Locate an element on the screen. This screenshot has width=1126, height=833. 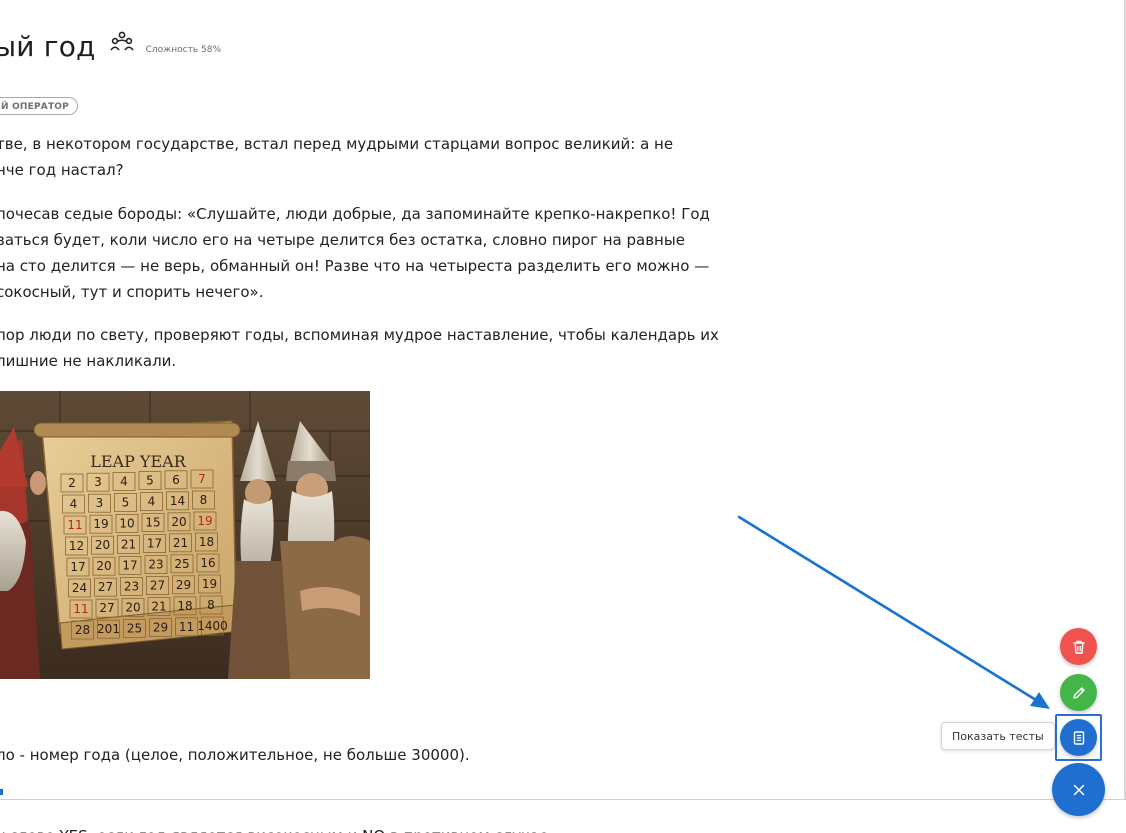
difficulty-label: Сложность 58% is located at coordinates (183, 50).